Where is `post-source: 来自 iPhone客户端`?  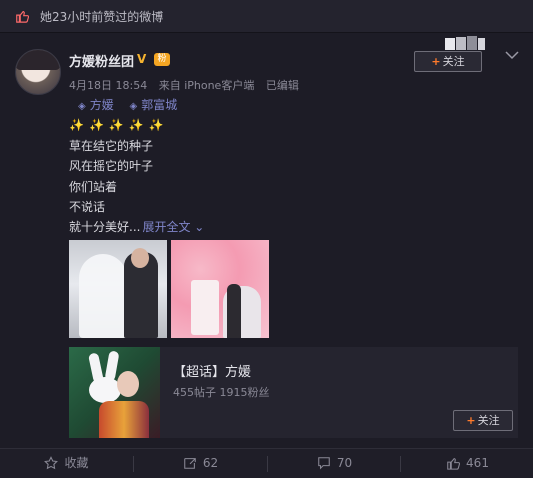
post-source: 来自 iPhone客户端 is located at coordinates (206, 85).